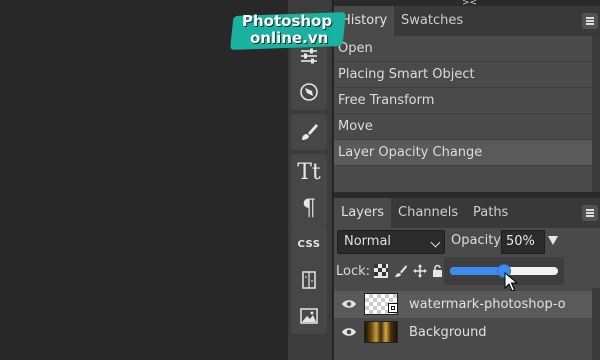  Describe the element at coordinates (490, 213) in the screenshot. I see `tab-paths: Paths` at that location.